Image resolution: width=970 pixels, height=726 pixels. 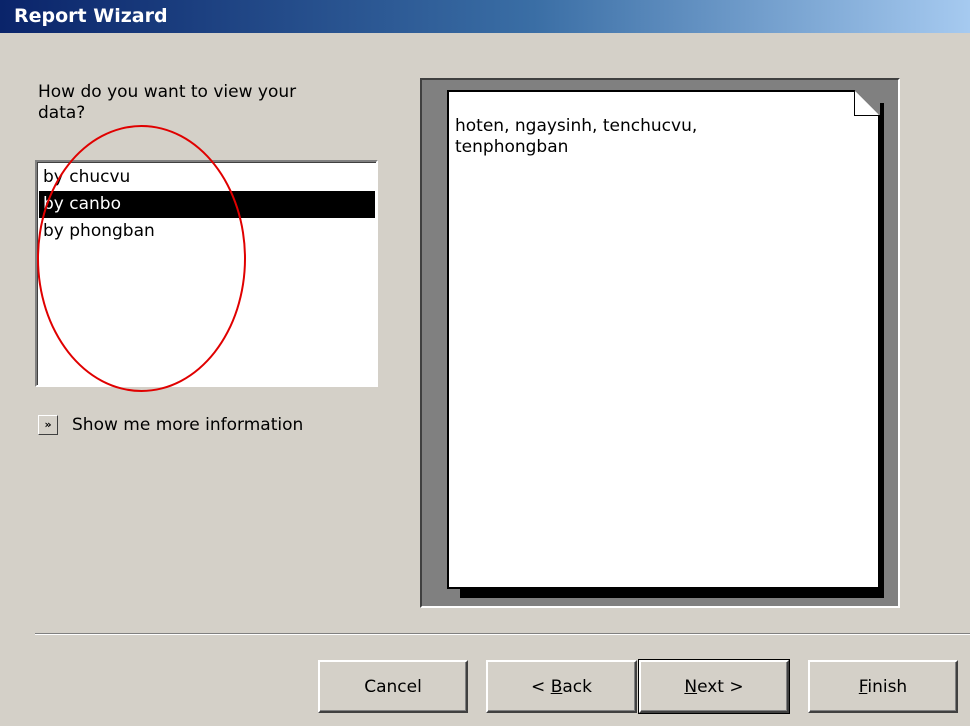 I want to click on next-button: Next >, so click(x=714, y=686).